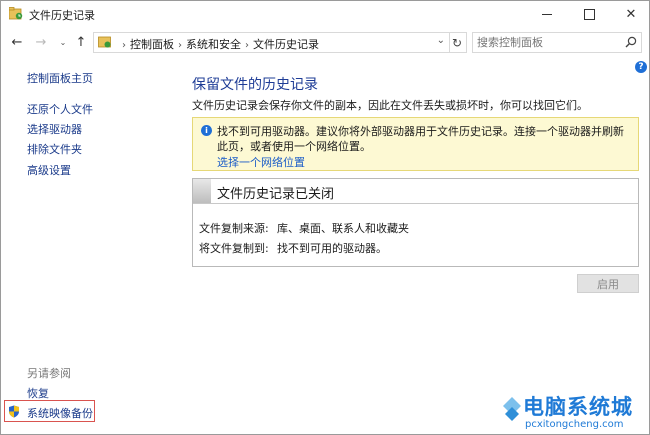 This screenshot has width=650, height=435. Describe the element at coordinates (255, 85) in the screenshot. I see `page-title: 保留文件的历史记录` at that location.